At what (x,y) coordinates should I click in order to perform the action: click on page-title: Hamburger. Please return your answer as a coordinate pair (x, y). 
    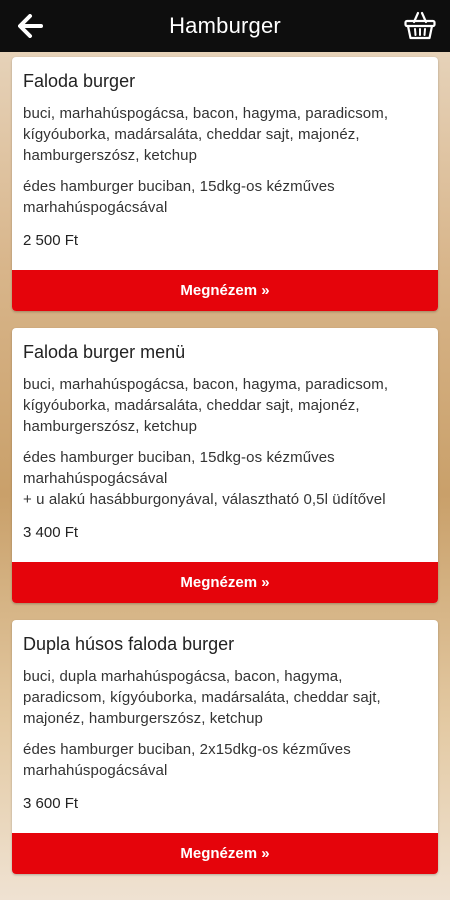
    Looking at the image, I should click on (225, 25).